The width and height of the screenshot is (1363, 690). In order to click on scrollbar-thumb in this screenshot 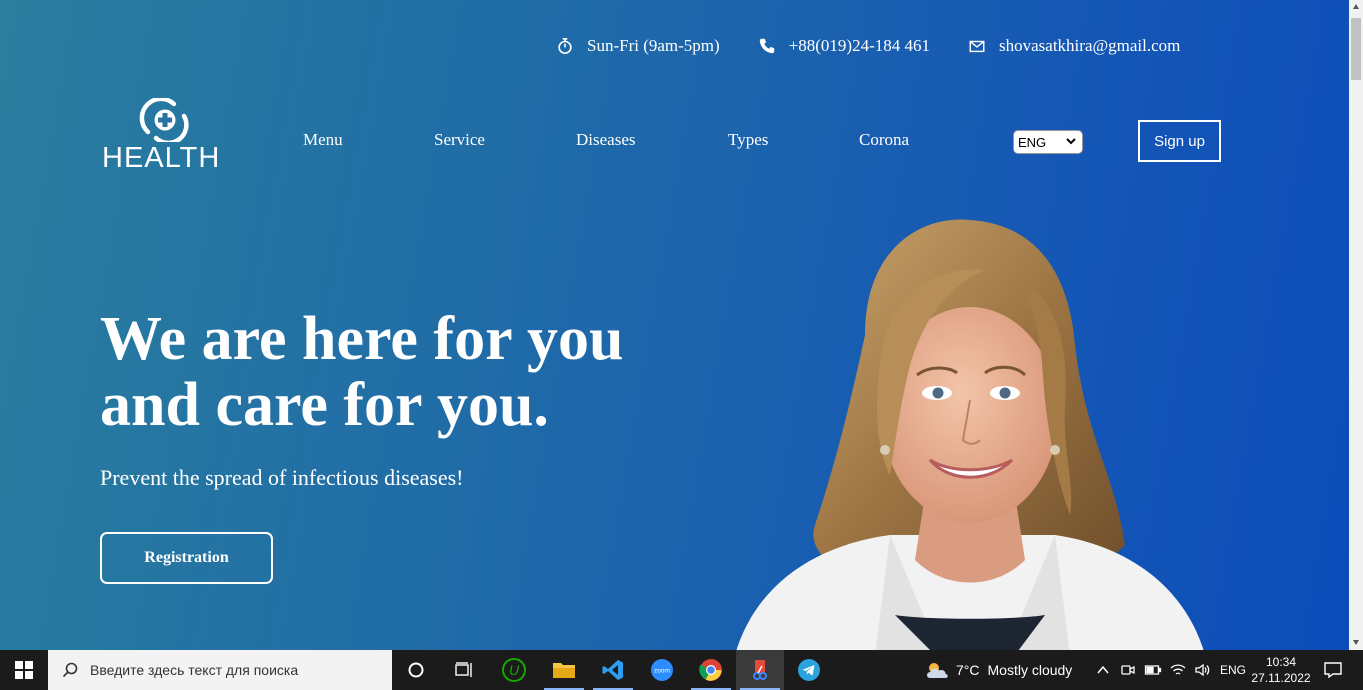, I will do `click(1356, 49)`.